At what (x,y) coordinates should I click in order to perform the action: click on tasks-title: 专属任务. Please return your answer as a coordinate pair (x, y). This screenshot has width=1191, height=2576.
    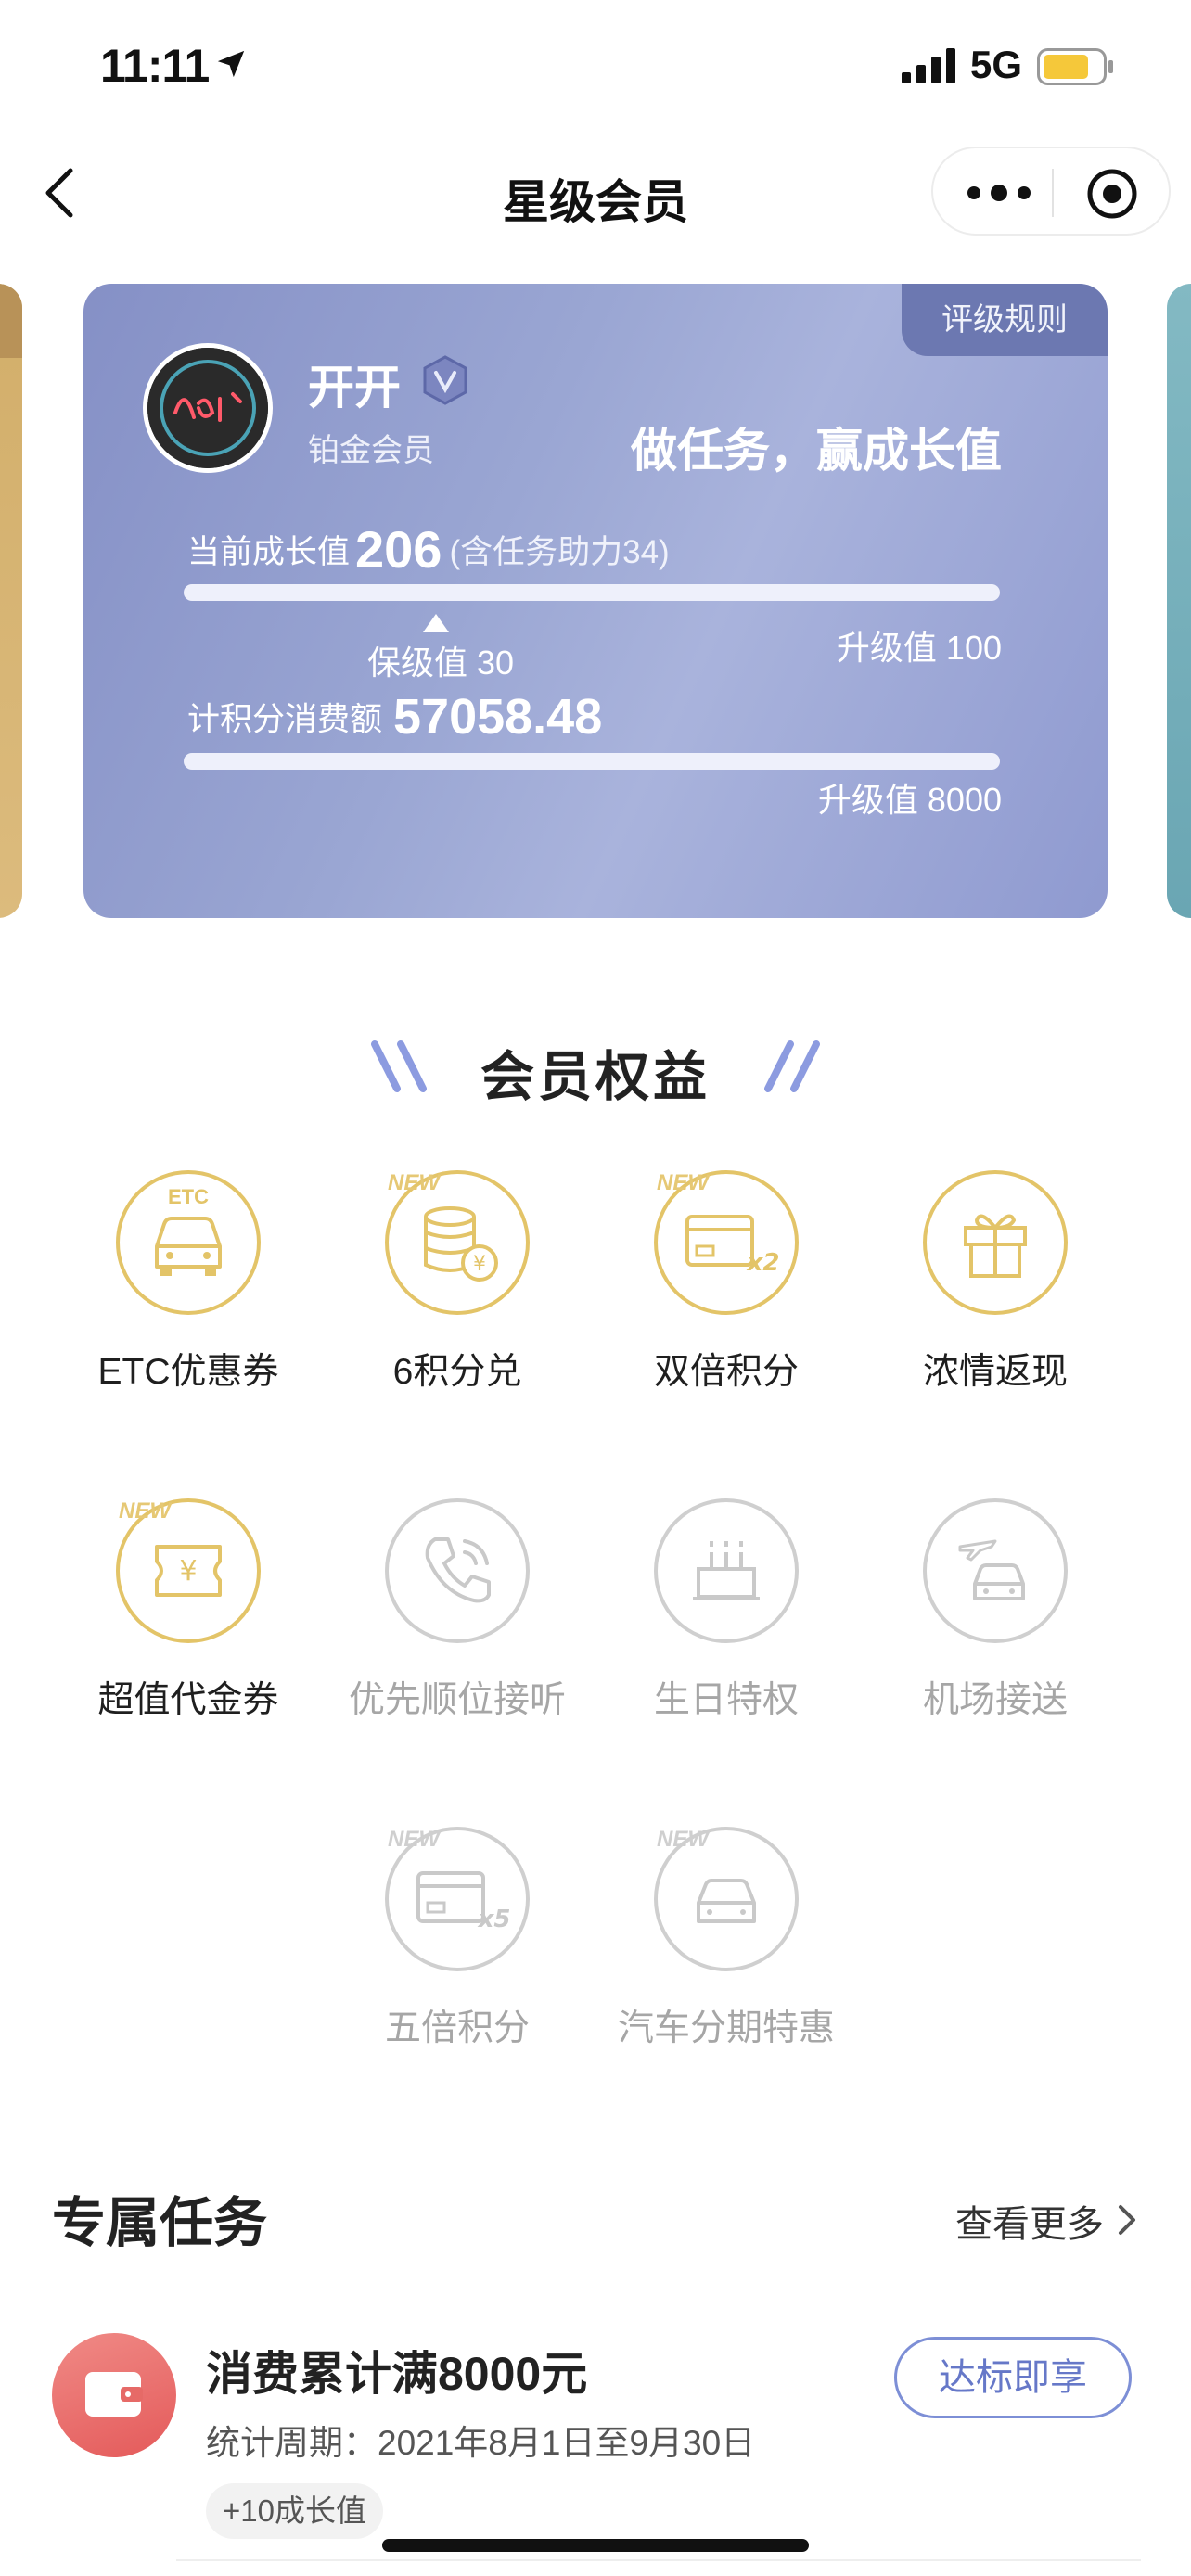
    Looking at the image, I should click on (160, 2223).